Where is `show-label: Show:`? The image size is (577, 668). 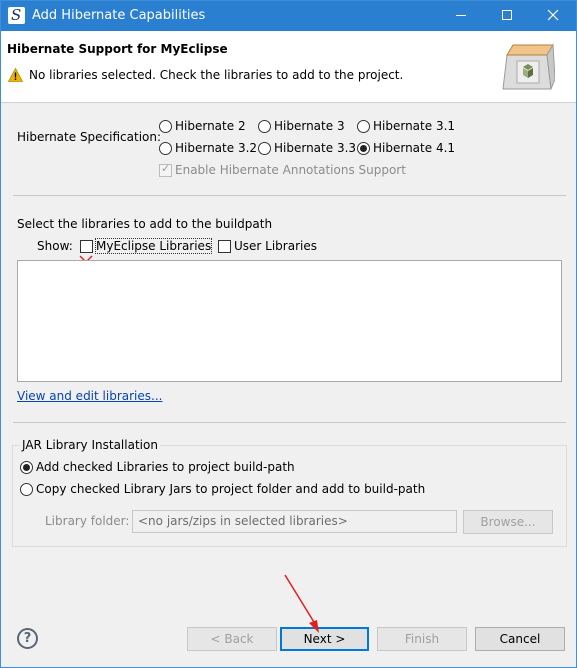 show-label: Show: is located at coordinates (55, 246).